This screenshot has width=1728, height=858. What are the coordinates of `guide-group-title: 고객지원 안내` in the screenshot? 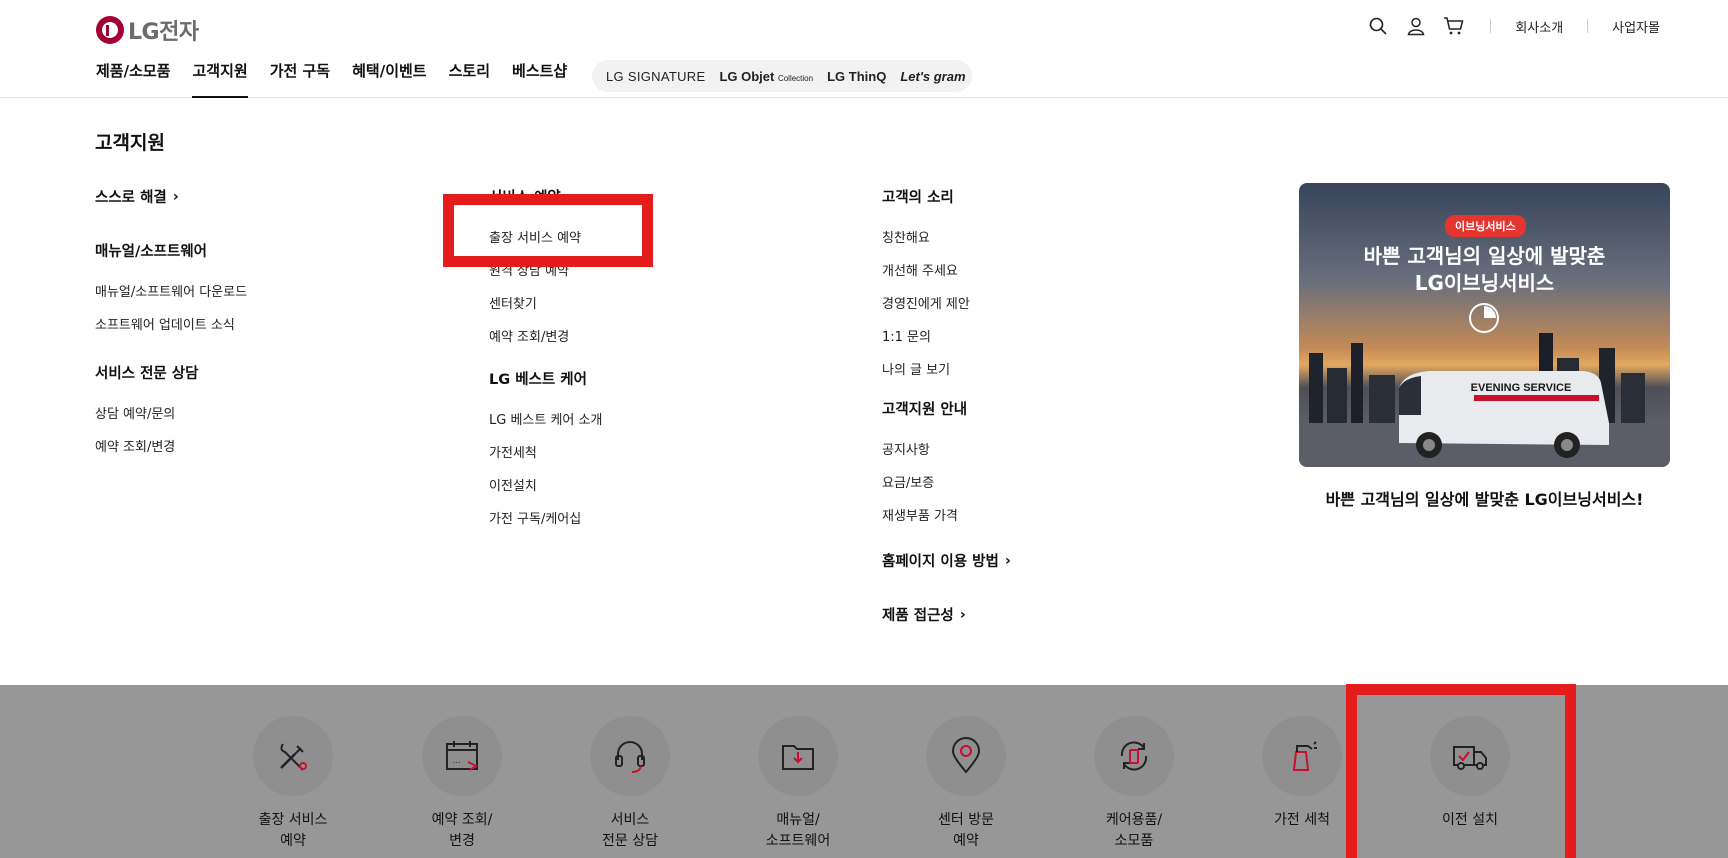 It's located at (925, 410).